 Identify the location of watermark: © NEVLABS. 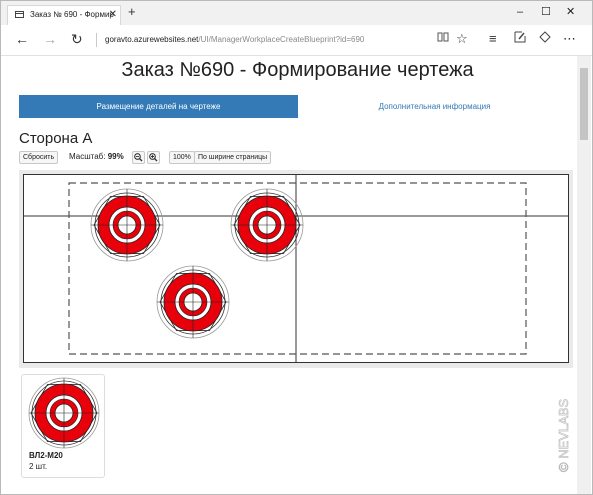
(564, 426).